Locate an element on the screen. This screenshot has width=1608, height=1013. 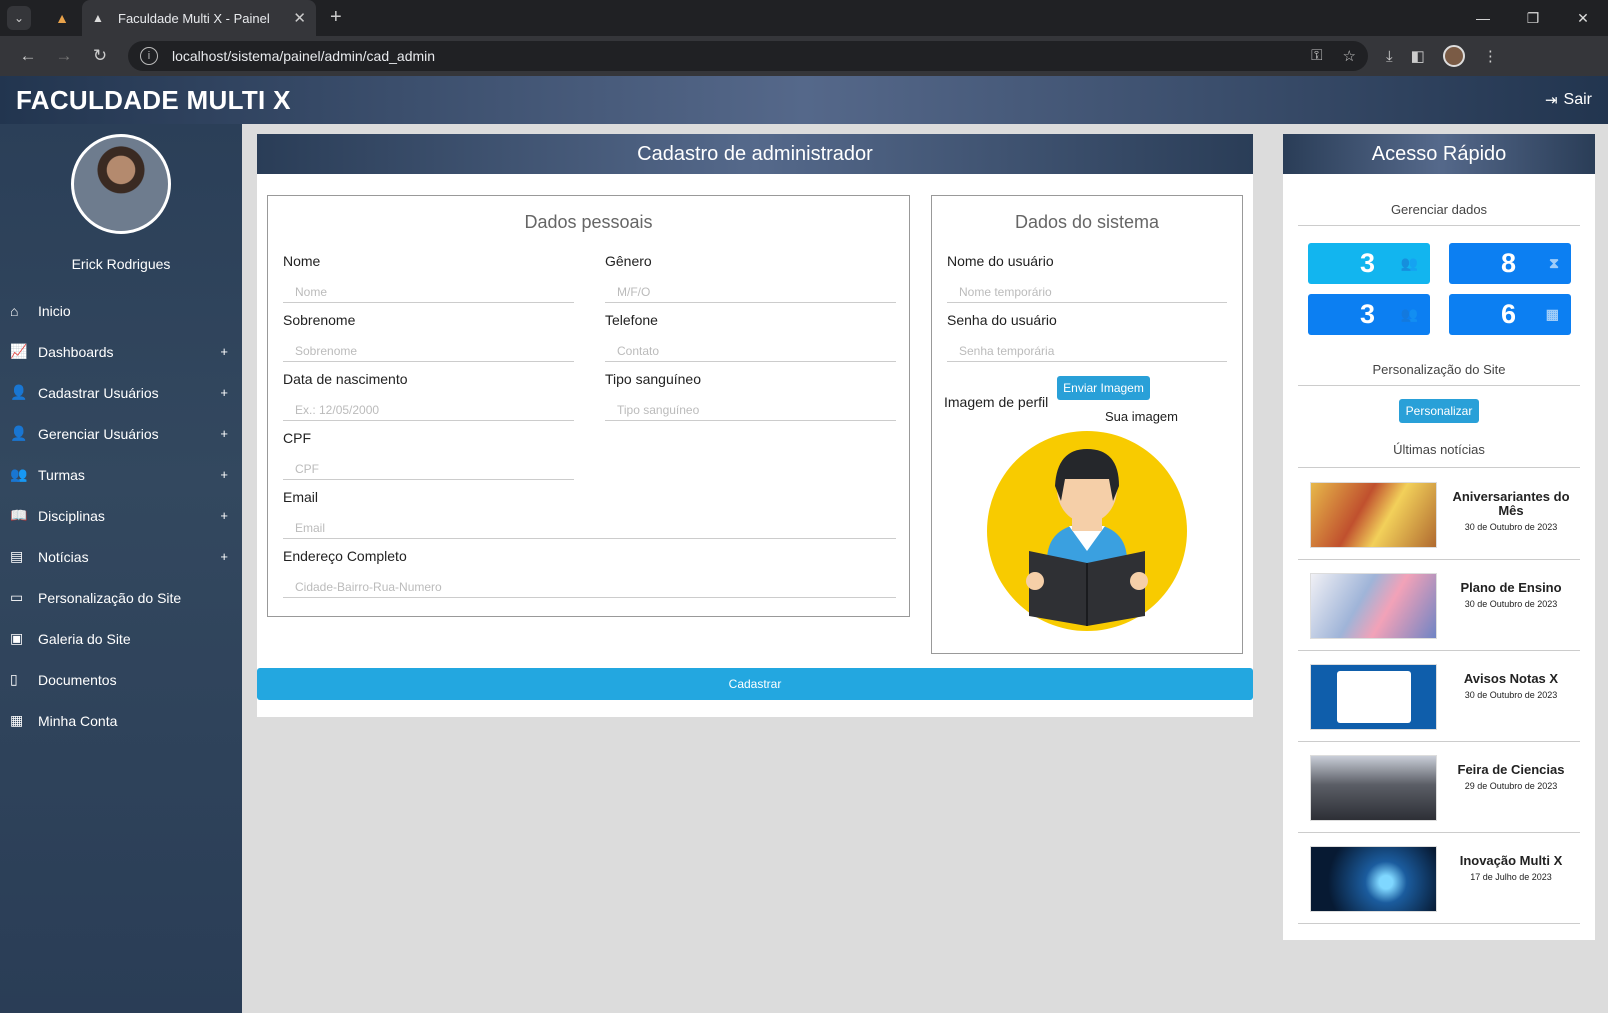
book-icon: 📖 is located at coordinates (19, 515).